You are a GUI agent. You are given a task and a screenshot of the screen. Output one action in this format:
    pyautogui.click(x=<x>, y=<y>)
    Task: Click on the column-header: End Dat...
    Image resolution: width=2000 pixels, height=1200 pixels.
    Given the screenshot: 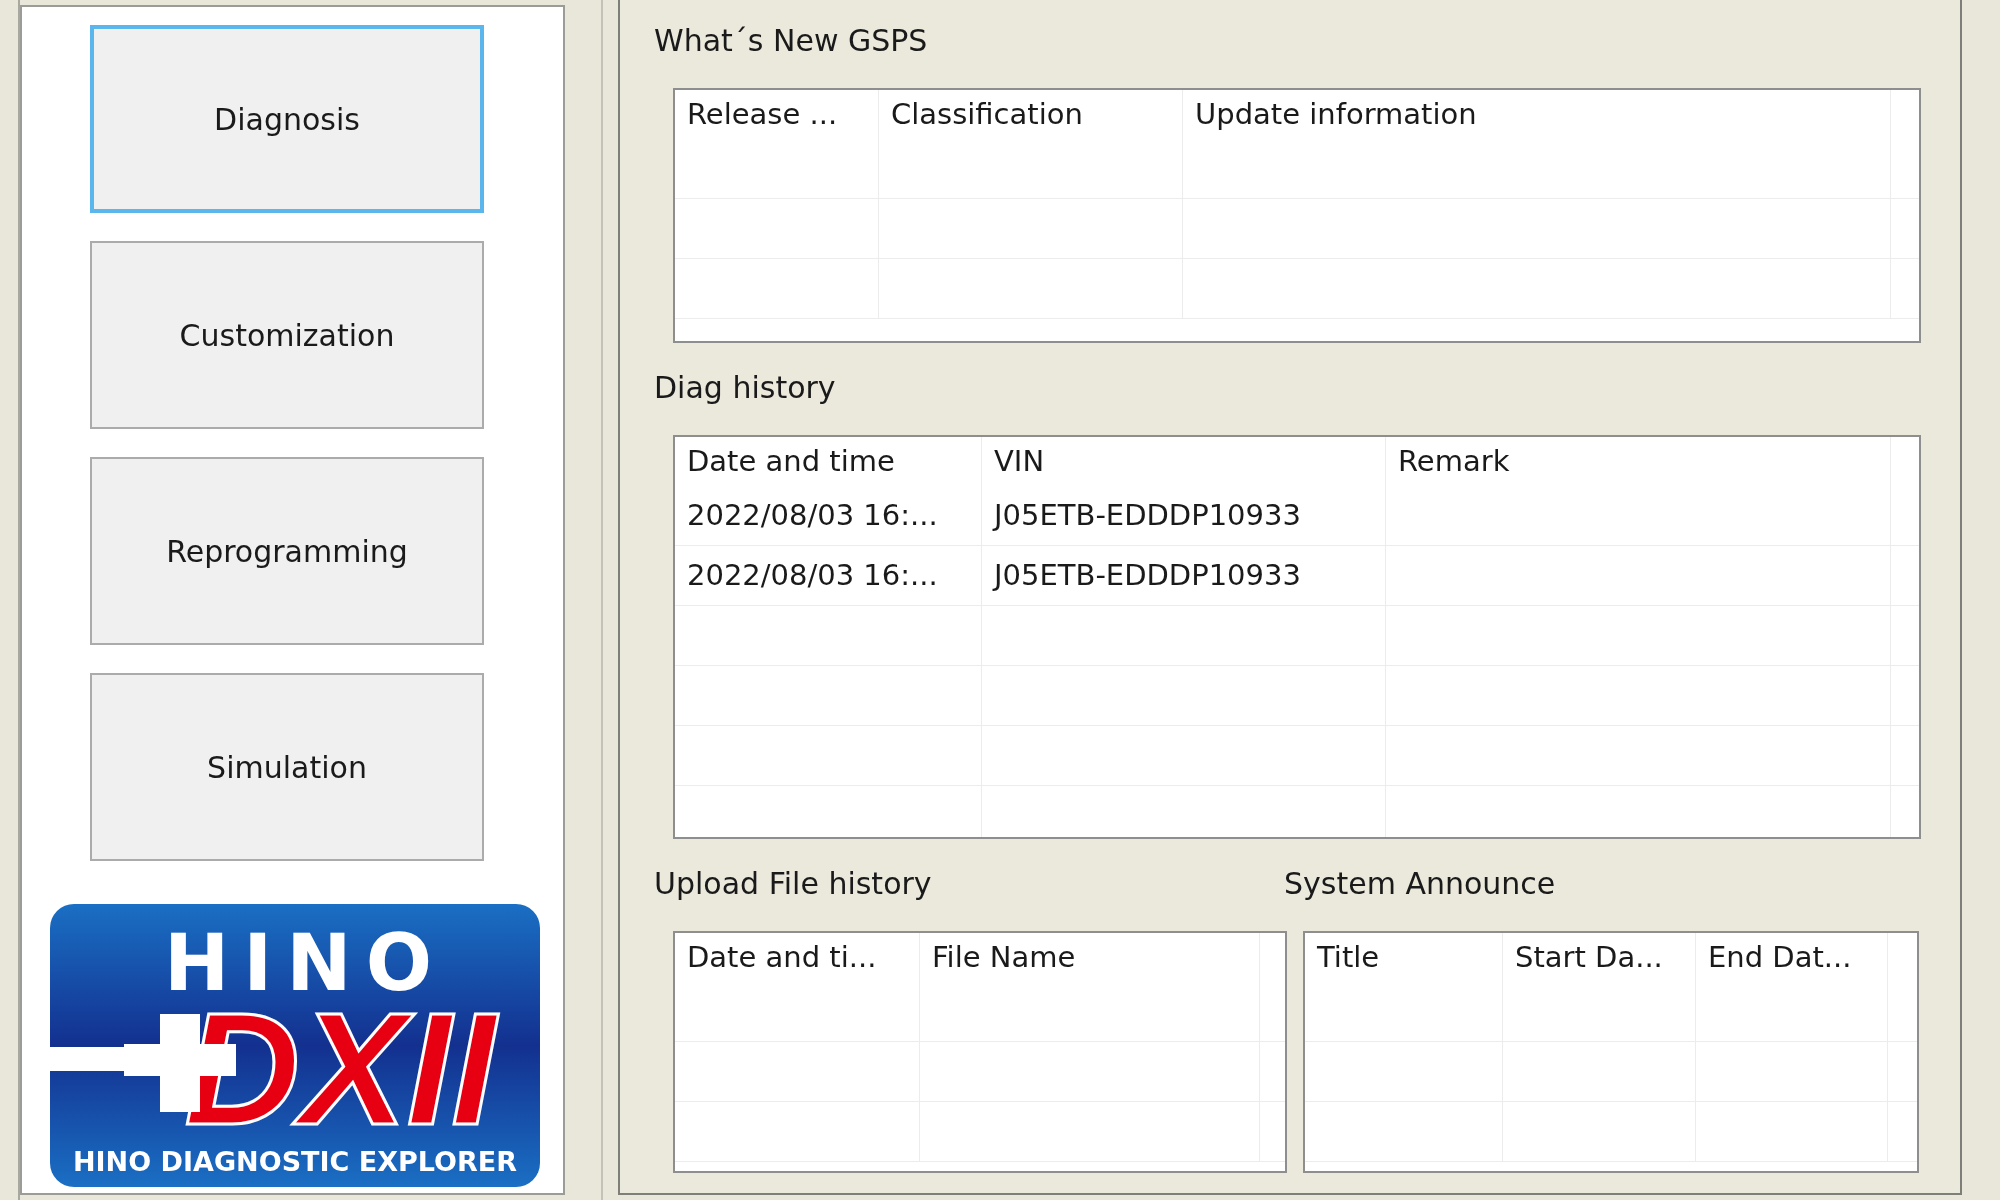 What is the action you would take?
    pyautogui.click(x=1780, y=957)
    